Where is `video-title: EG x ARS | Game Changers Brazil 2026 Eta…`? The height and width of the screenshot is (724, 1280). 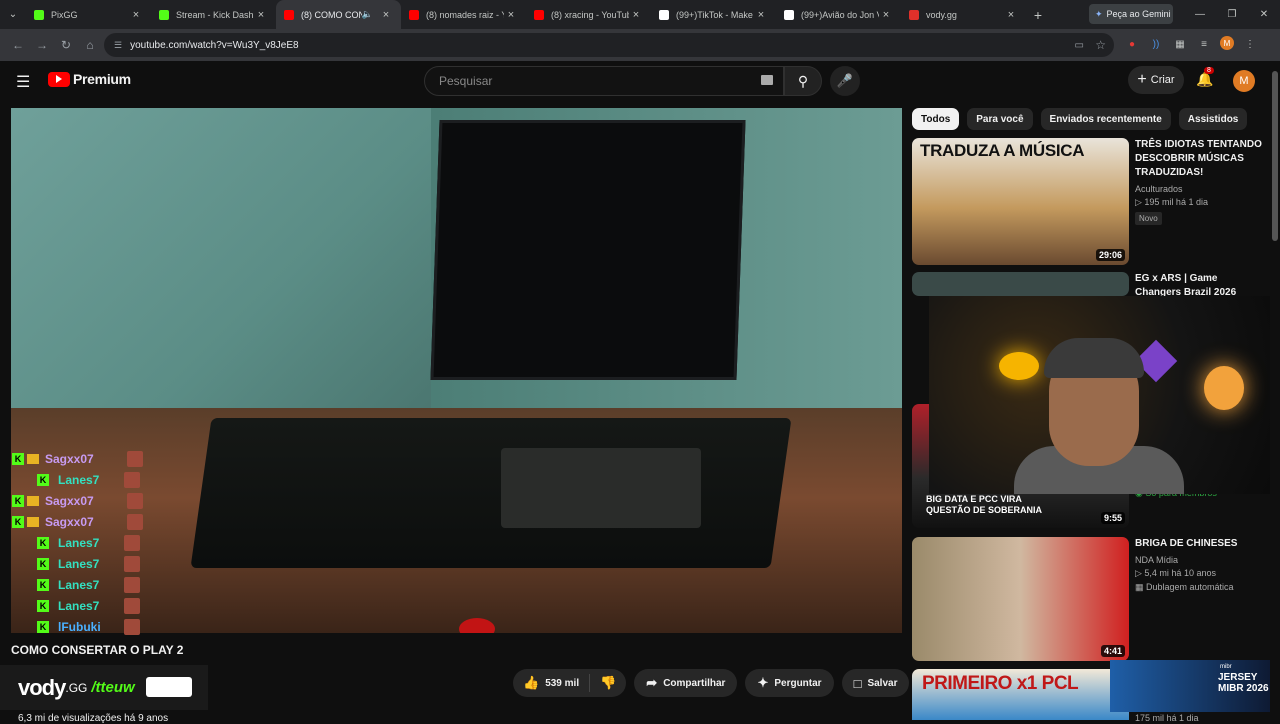 video-title: EG x ARS | Game Changers Brazil 2026 Eta… is located at coordinates (1200, 284).